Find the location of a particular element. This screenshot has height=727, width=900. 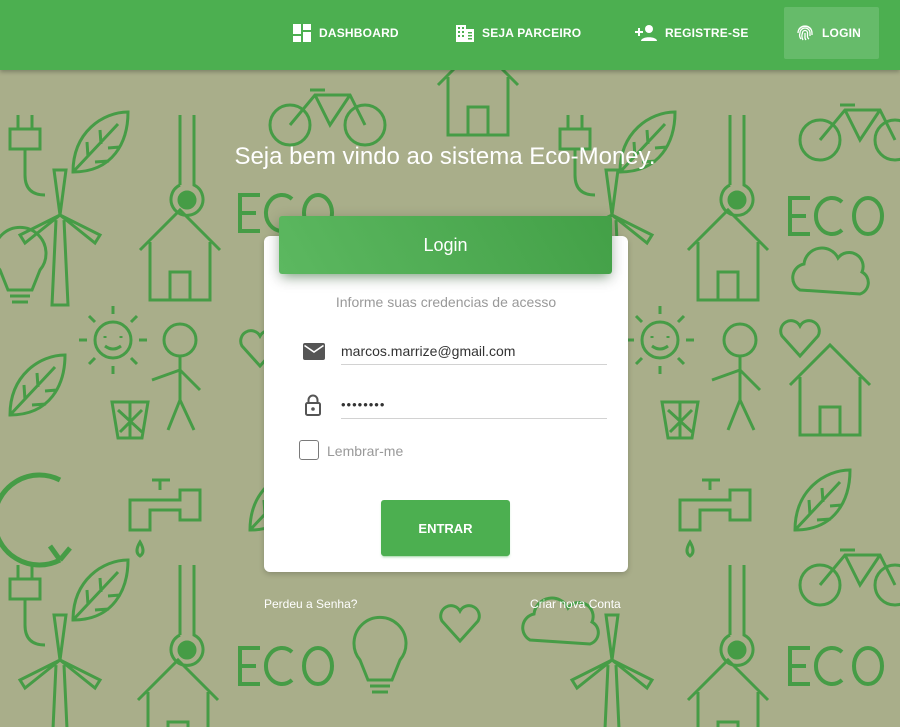

nav-registre-se-label: REGISTRE-SE is located at coordinates (707, 33).